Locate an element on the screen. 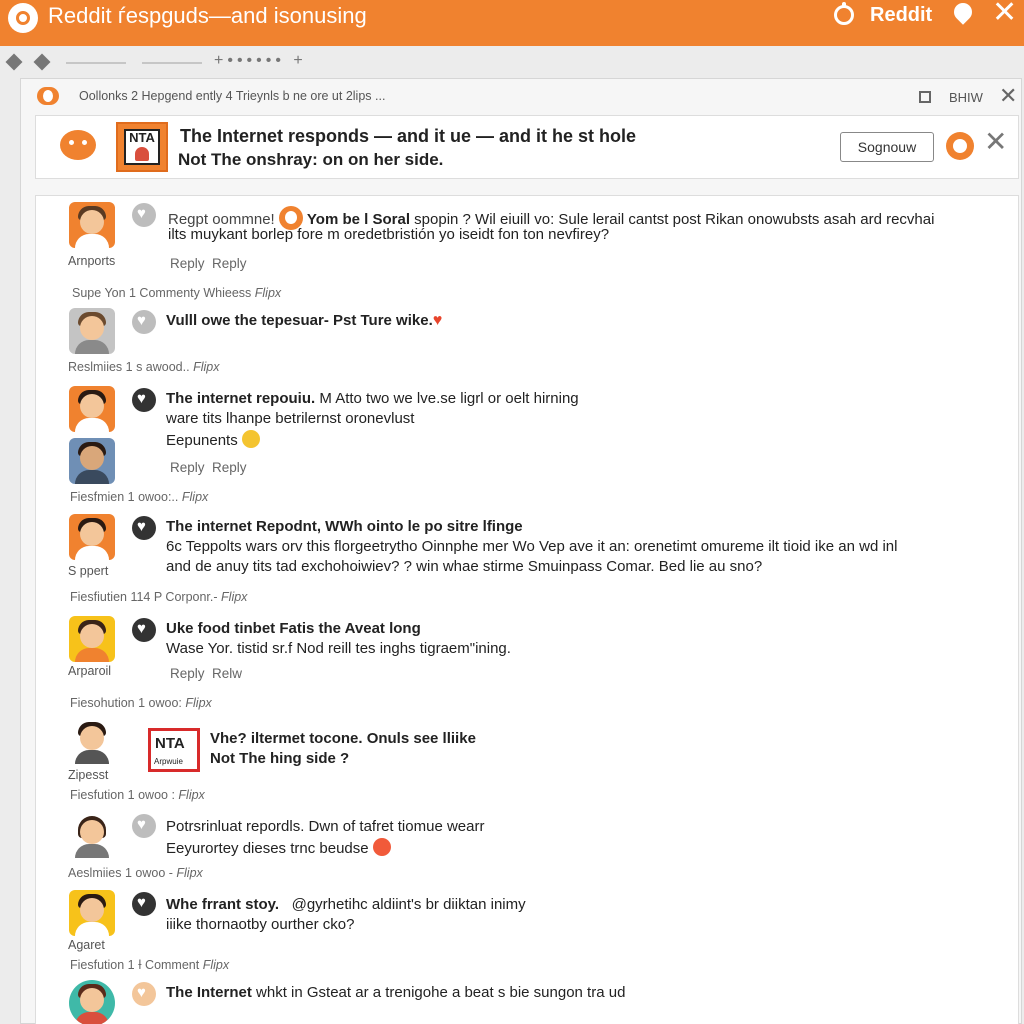  signup-button: Sognouw is located at coordinates (887, 147).